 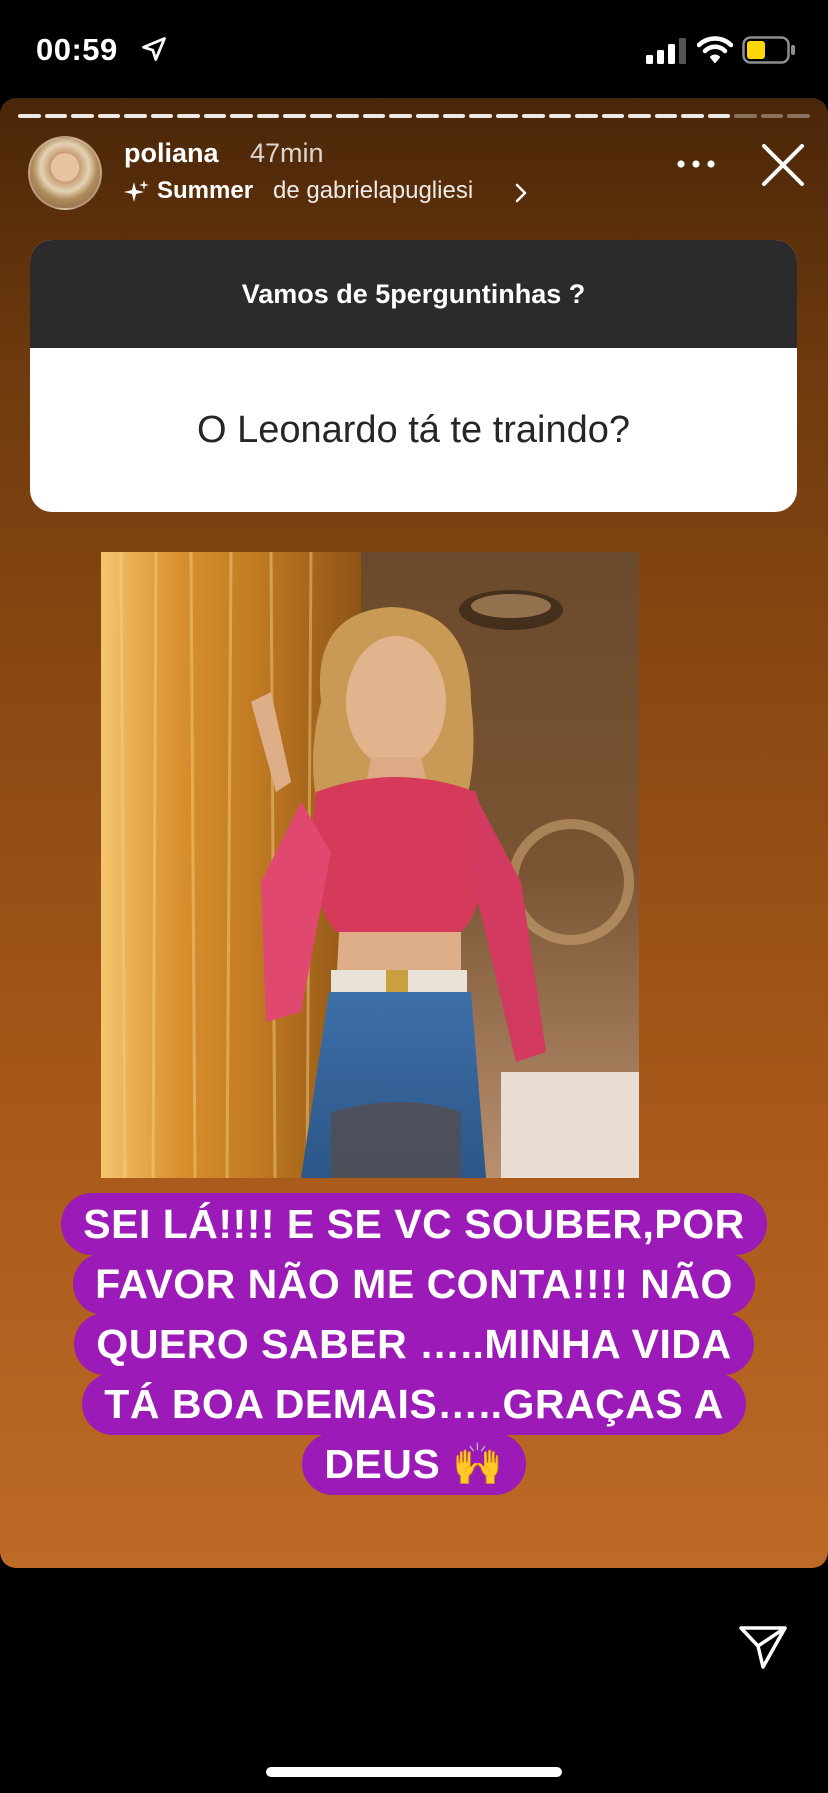 What do you see at coordinates (287, 153) in the screenshot?
I see `story-time: 47min` at bounding box center [287, 153].